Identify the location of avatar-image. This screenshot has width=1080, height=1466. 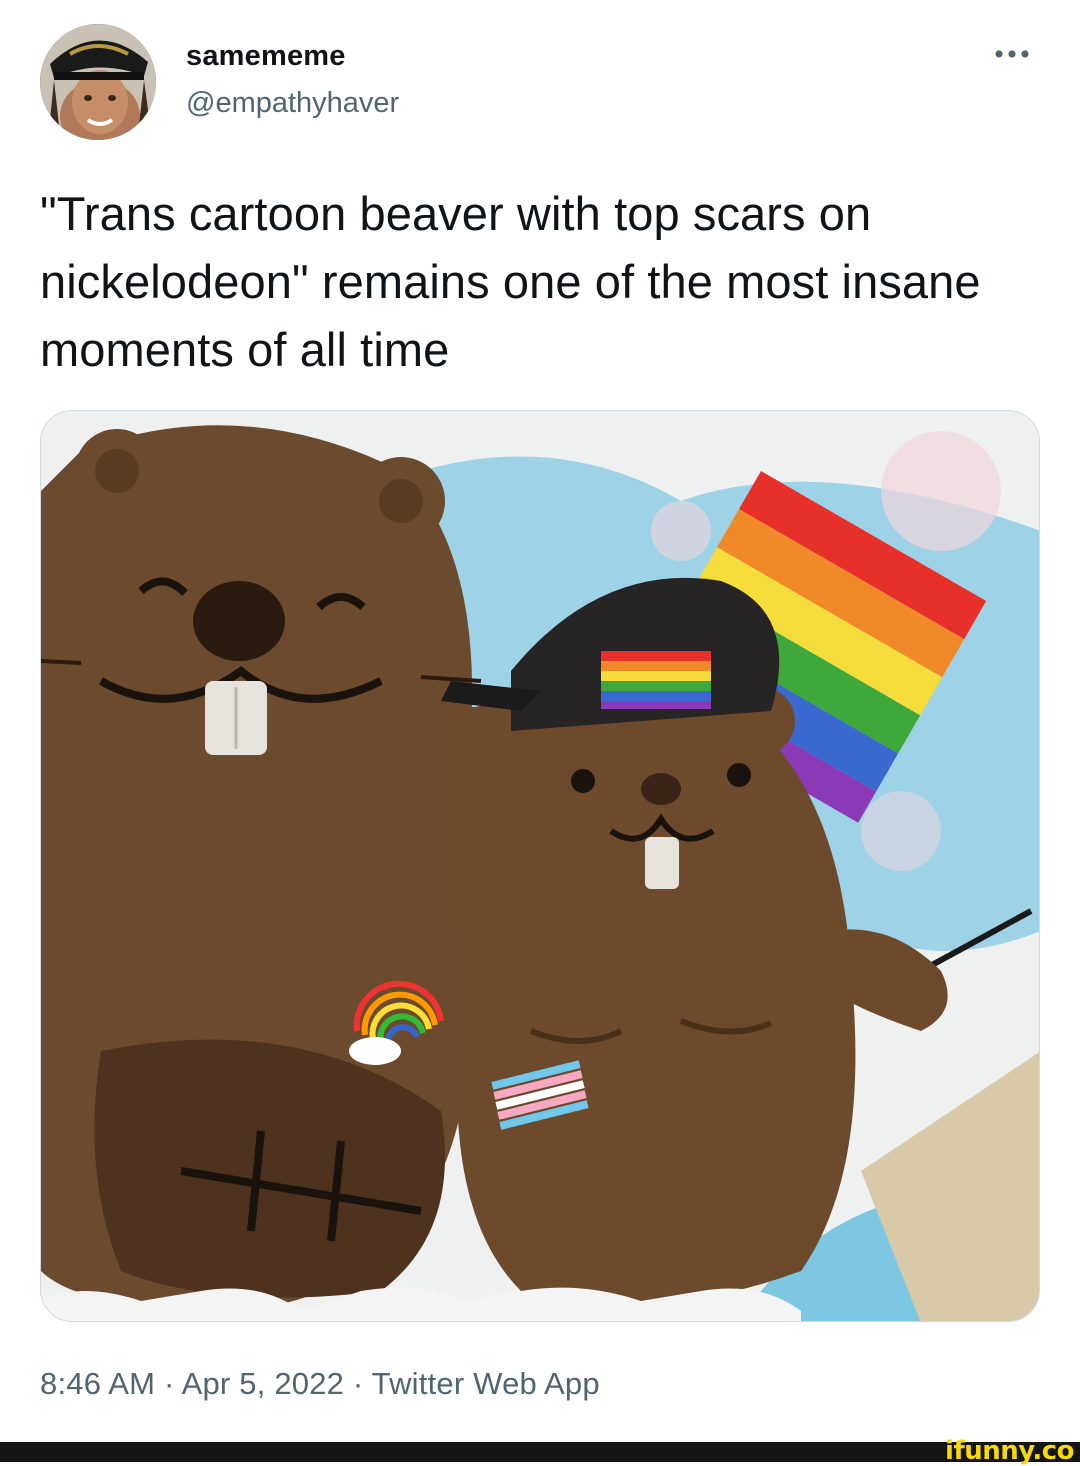
(98, 82).